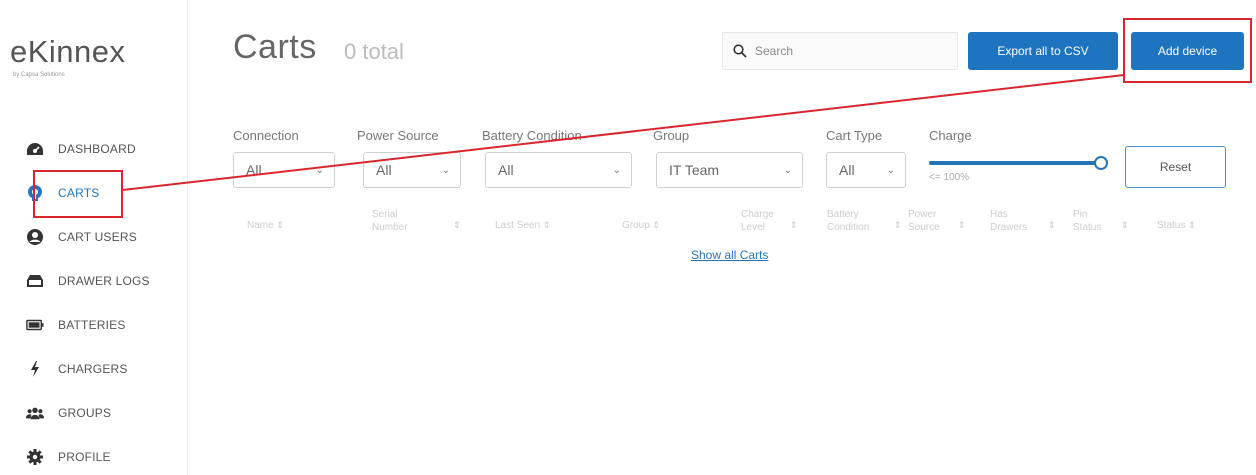  What do you see at coordinates (85, 413) in the screenshot?
I see `sidebar-item-label: GROUPS` at bounding box center [85, 413].